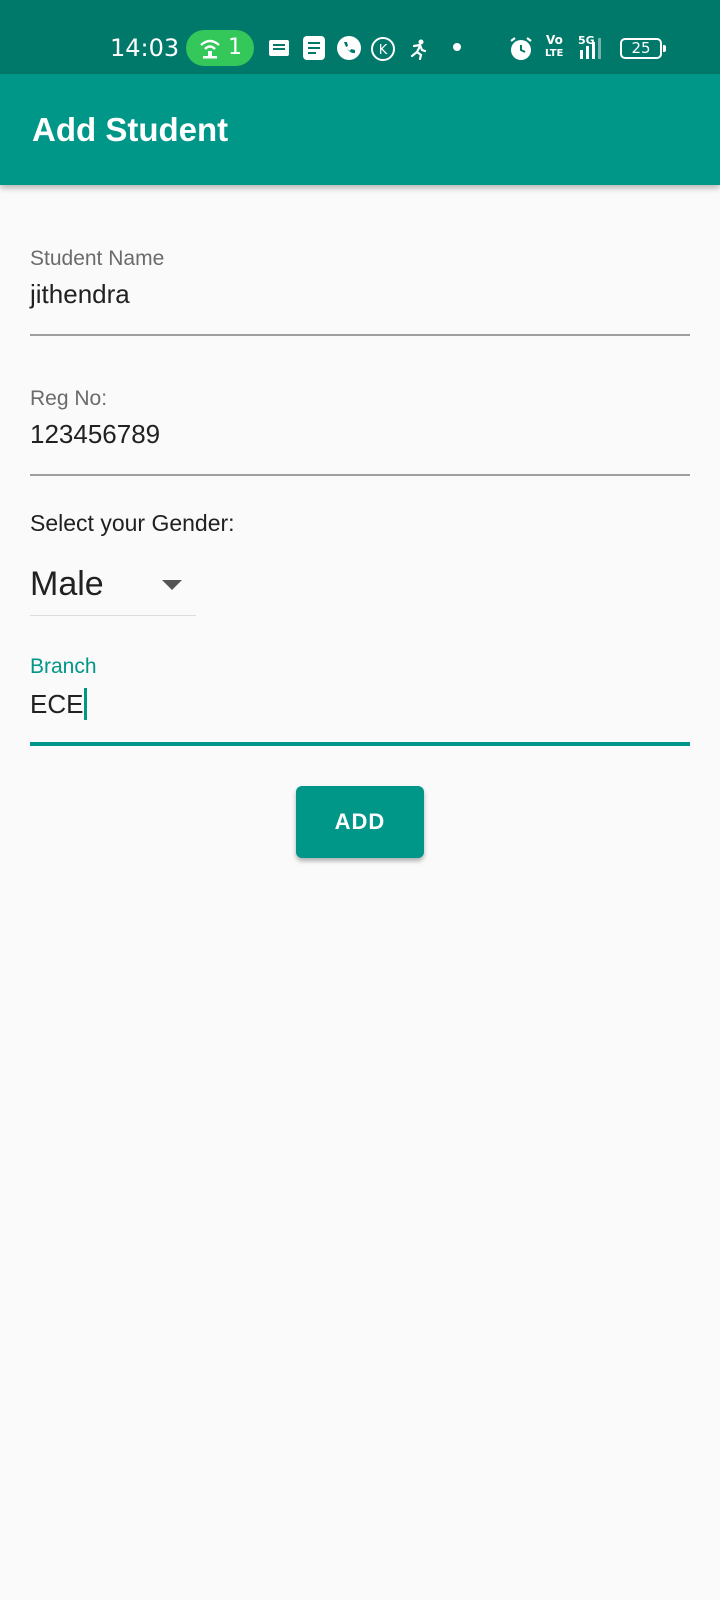  I want to click on gender-selected-value: Male, so click(67, 584).